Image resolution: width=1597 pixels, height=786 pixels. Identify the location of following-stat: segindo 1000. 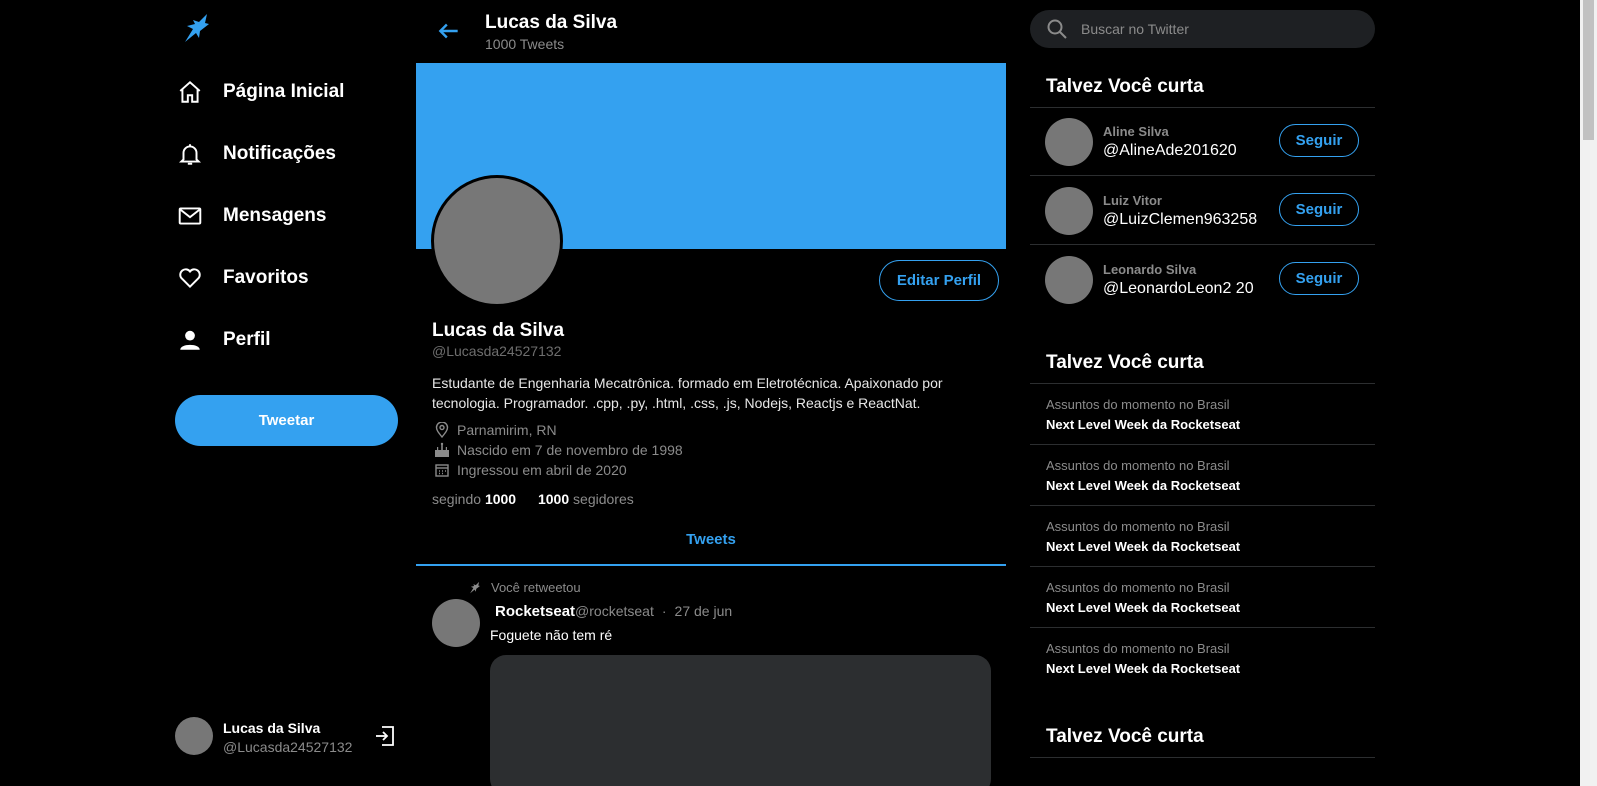
(474, 499).